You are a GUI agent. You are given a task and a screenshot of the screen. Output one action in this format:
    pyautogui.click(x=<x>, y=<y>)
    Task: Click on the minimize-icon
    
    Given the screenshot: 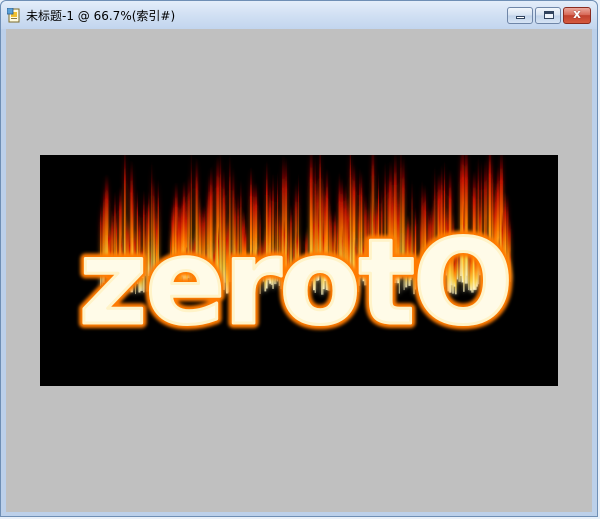 What is the action you would take?
    pyautogui.click(x=520, y=17)
    